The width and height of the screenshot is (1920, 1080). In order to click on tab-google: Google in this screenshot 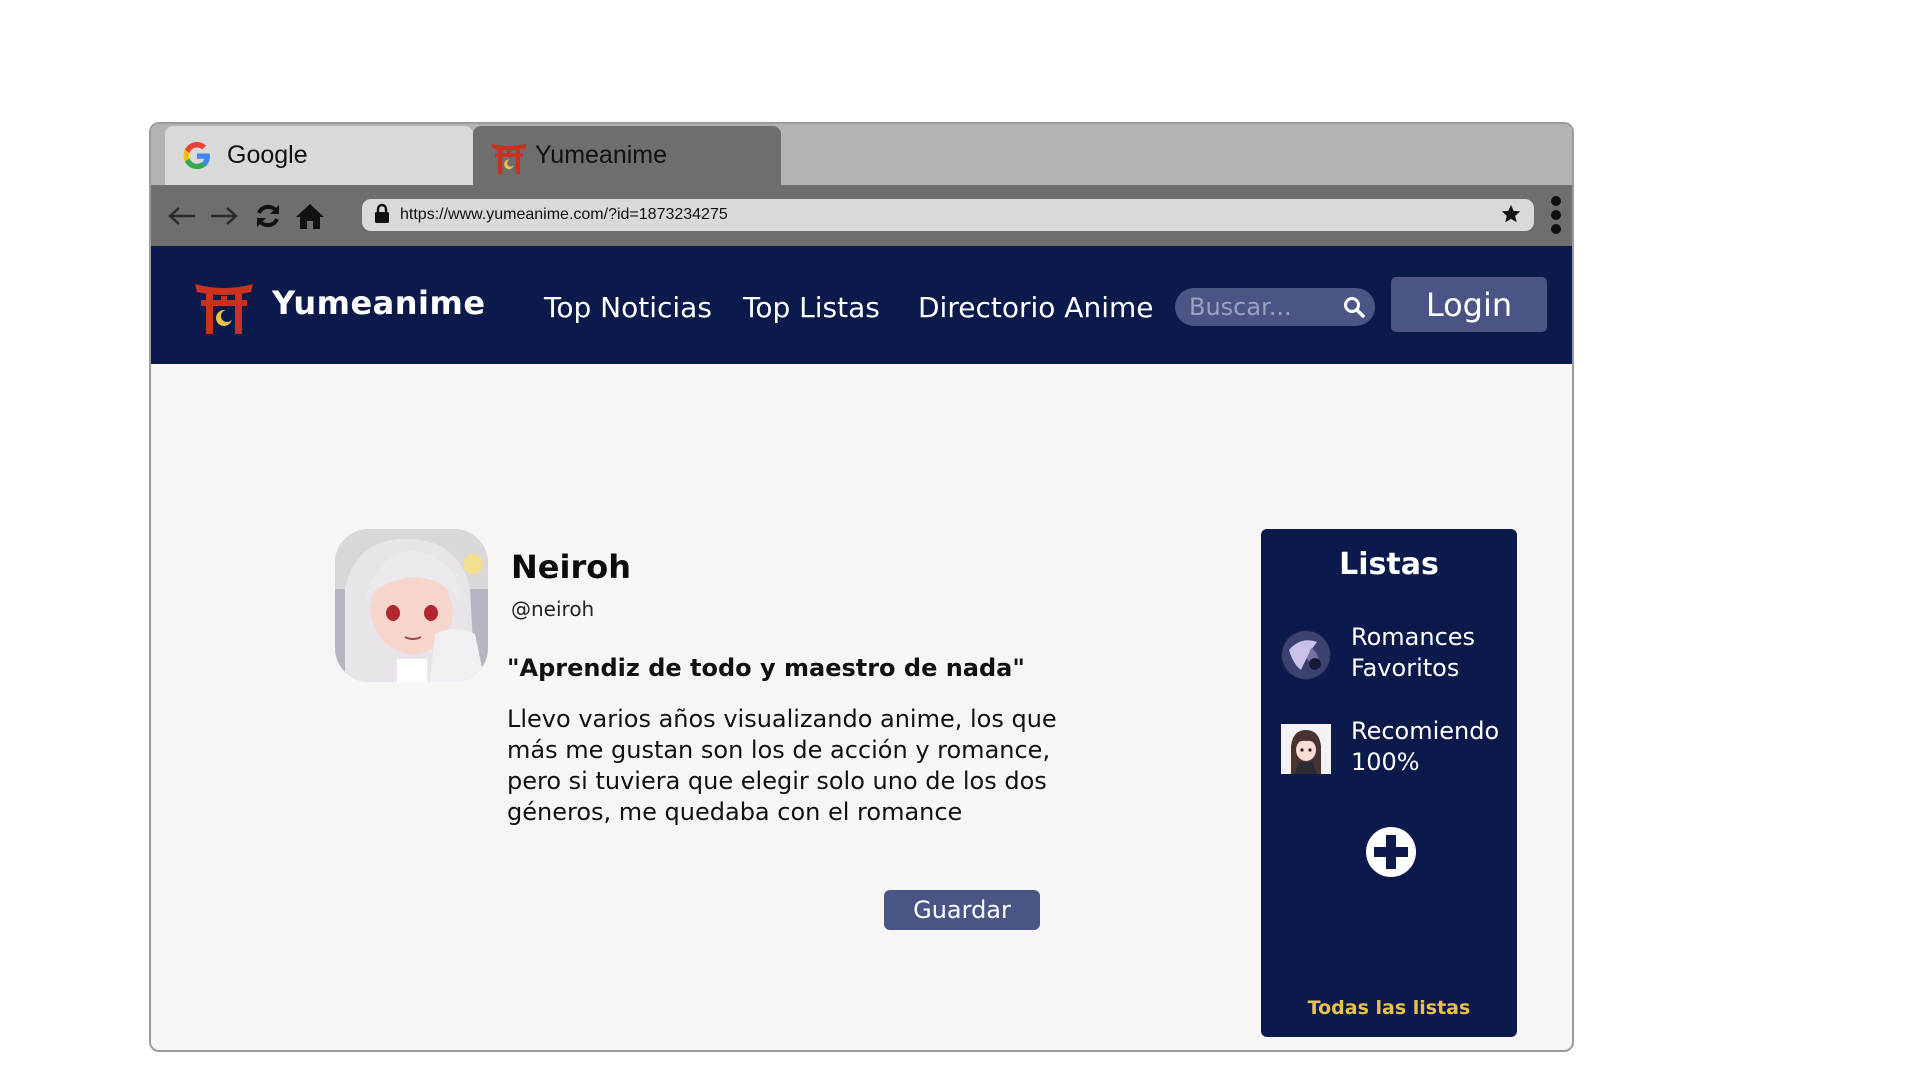, I will do `click(319, 155)`.